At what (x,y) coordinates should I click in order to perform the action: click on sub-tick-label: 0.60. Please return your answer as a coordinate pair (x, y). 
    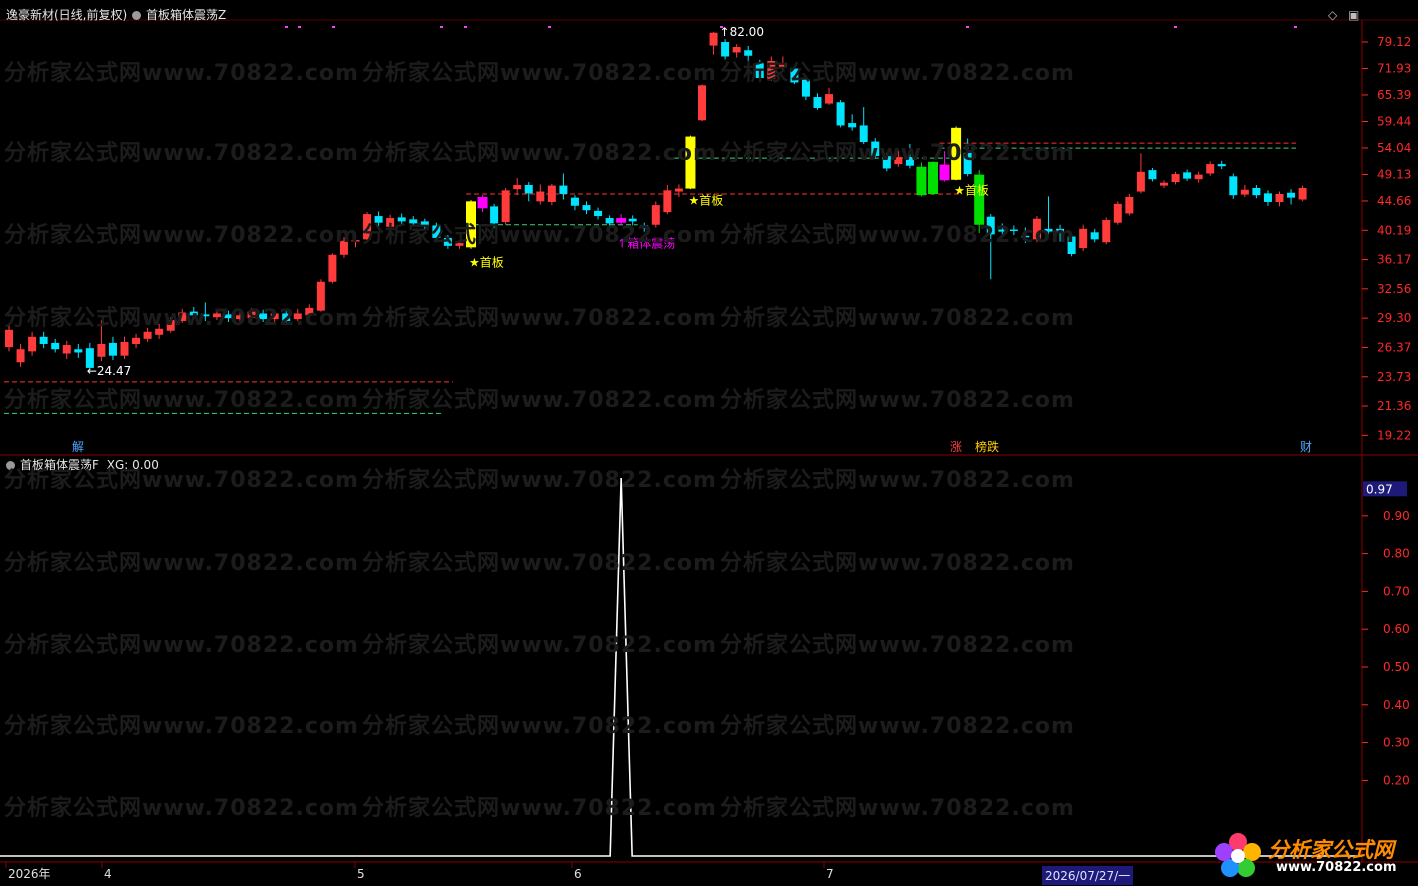
    Looking at the image, I should click on (1396, 629).